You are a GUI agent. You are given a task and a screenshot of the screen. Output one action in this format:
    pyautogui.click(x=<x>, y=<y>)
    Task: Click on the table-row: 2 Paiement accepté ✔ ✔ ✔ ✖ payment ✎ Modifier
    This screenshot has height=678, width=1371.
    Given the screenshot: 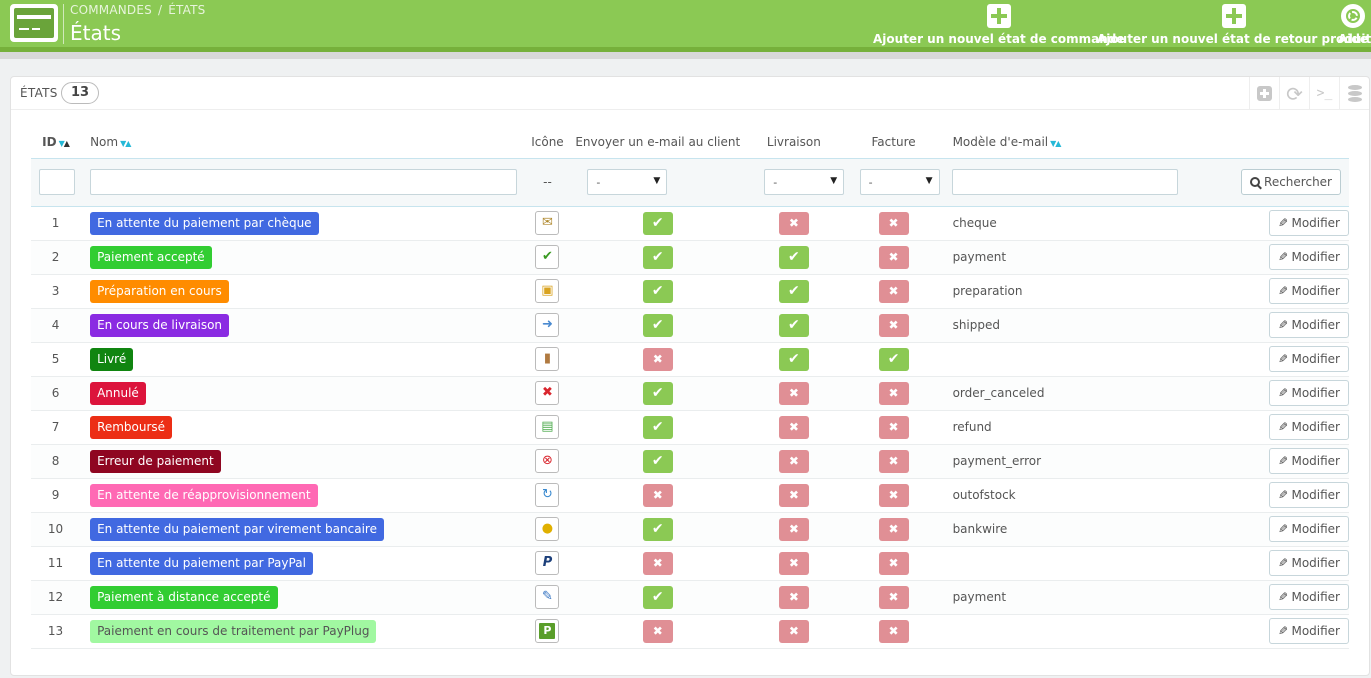 What is the action you would take?
    pyautogui.click(x=690, y=257)
    